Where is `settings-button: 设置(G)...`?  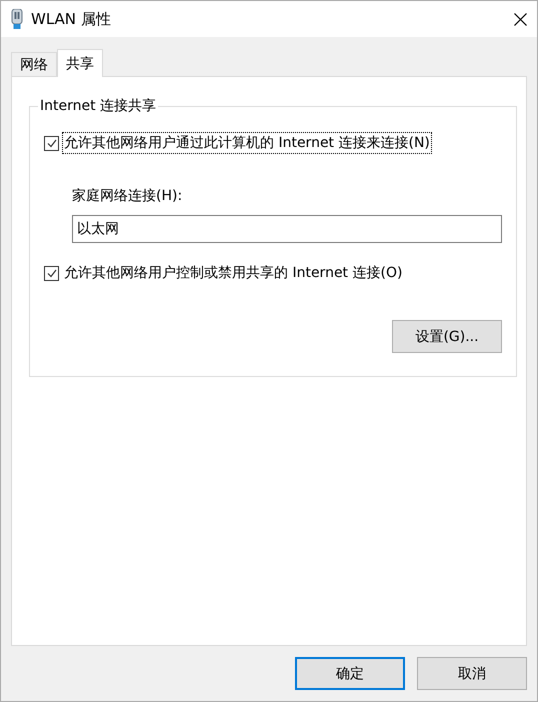 settings-button: 设置(G)... is located at coordinates (447, 336).